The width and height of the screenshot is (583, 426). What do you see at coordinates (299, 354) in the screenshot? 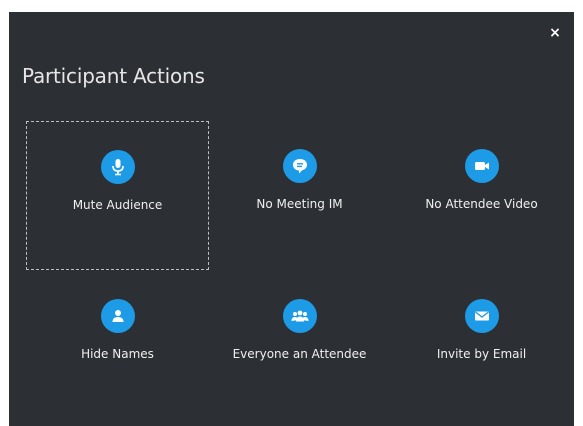
I see `action-label: Everyone an Attendee` at bounding box center [299, 354].